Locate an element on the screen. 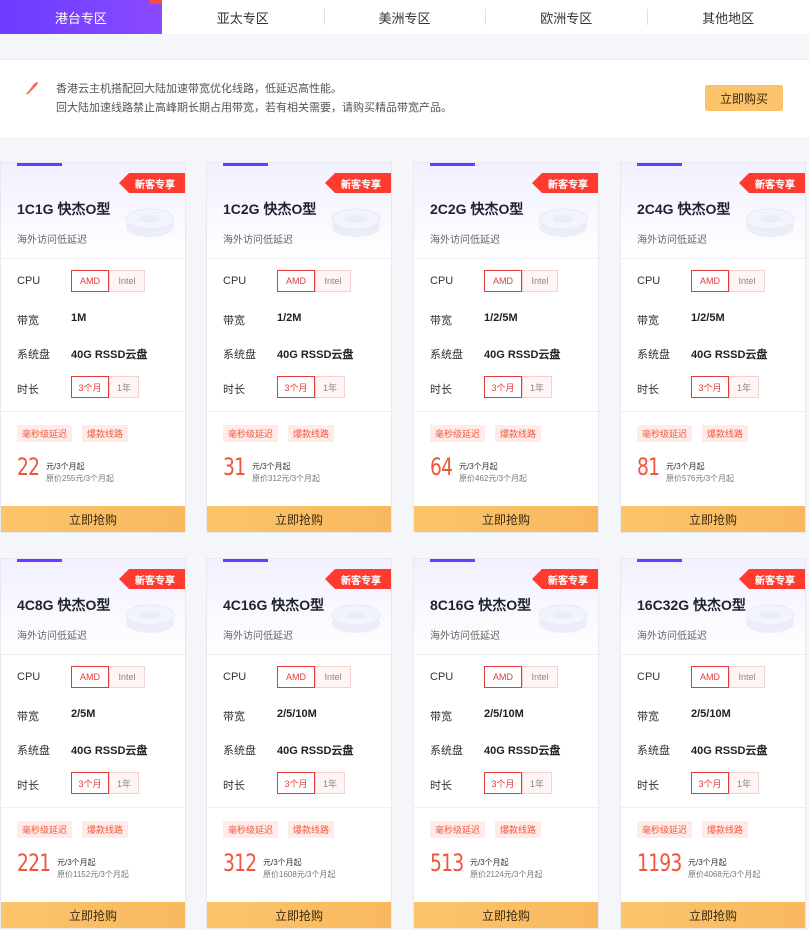 This screenshot has height=930, width=809. buy-now-button: 立即购买 is located at coordinates (744, 98).